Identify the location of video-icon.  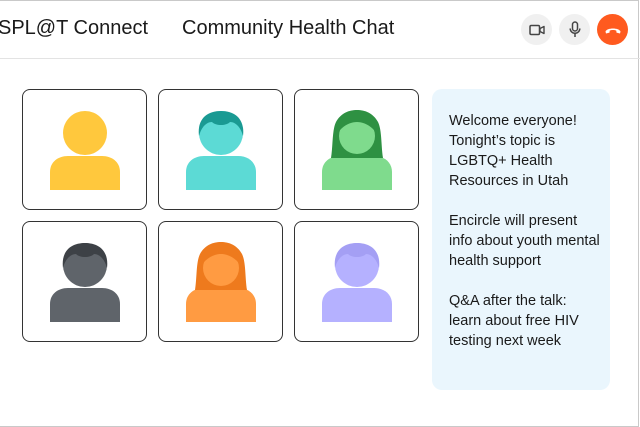
(536, 29).